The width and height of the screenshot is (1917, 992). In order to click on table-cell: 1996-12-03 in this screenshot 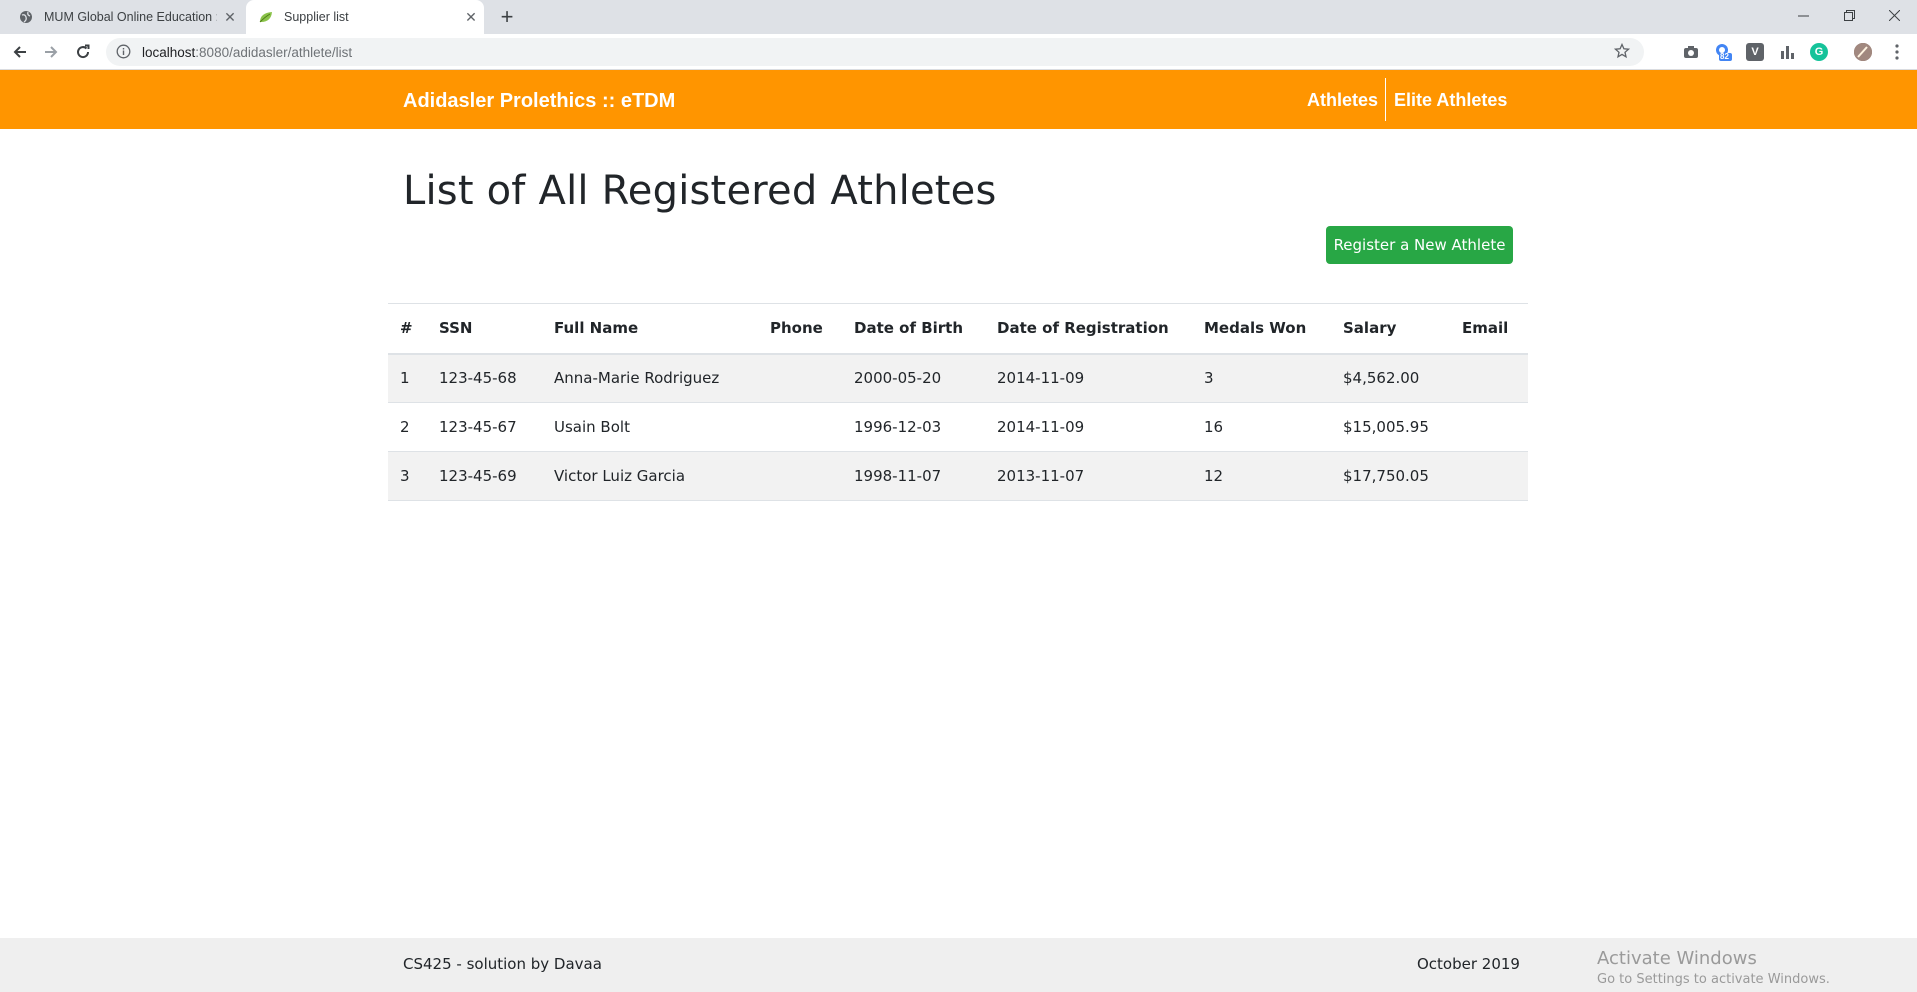, I will do `click(913, 427)`.